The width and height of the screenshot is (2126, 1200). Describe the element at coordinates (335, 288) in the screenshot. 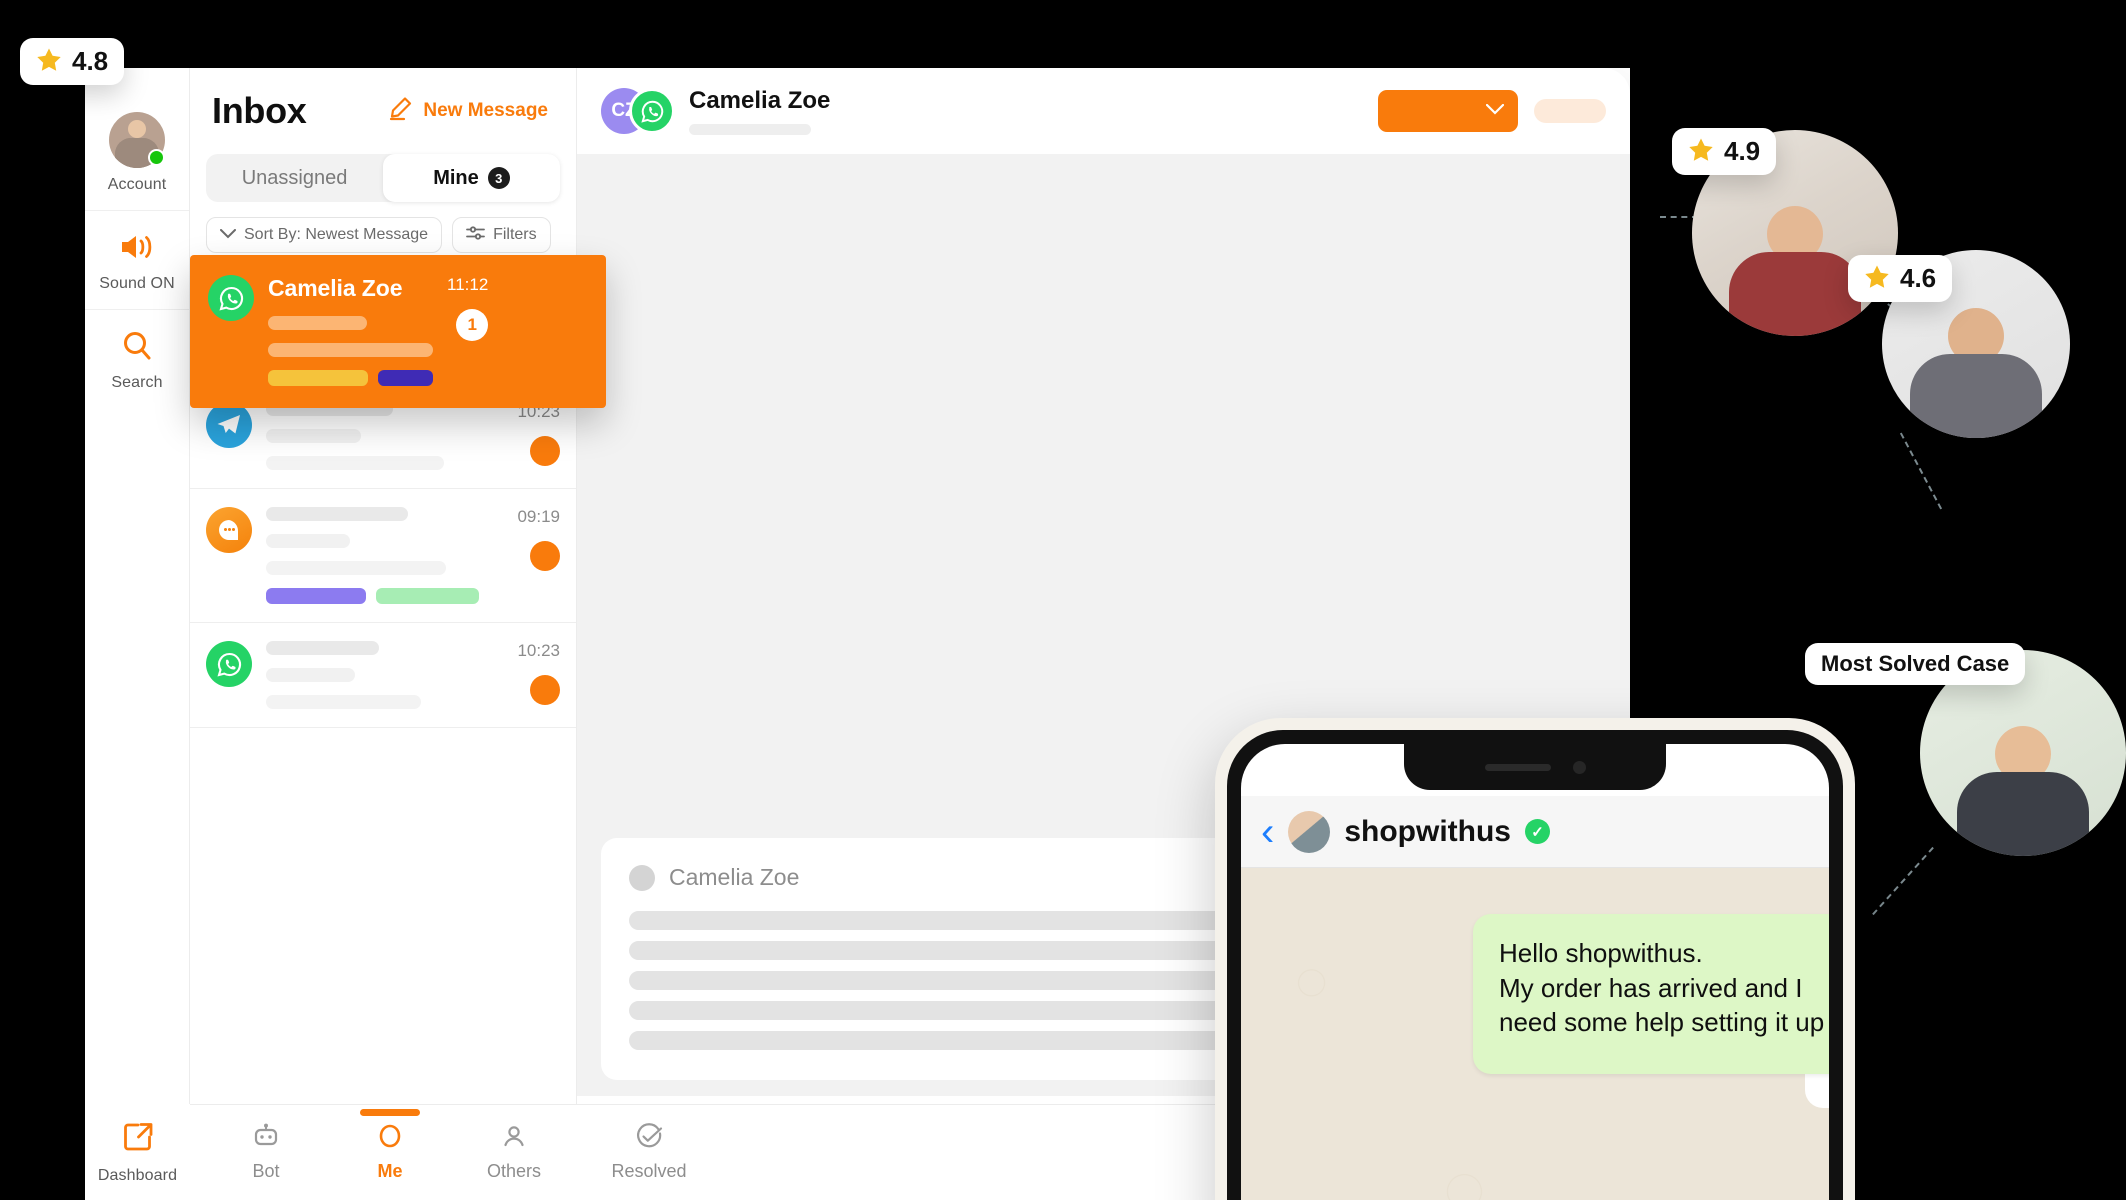

I see `conversation-name: Camelia Zoe` at that location.